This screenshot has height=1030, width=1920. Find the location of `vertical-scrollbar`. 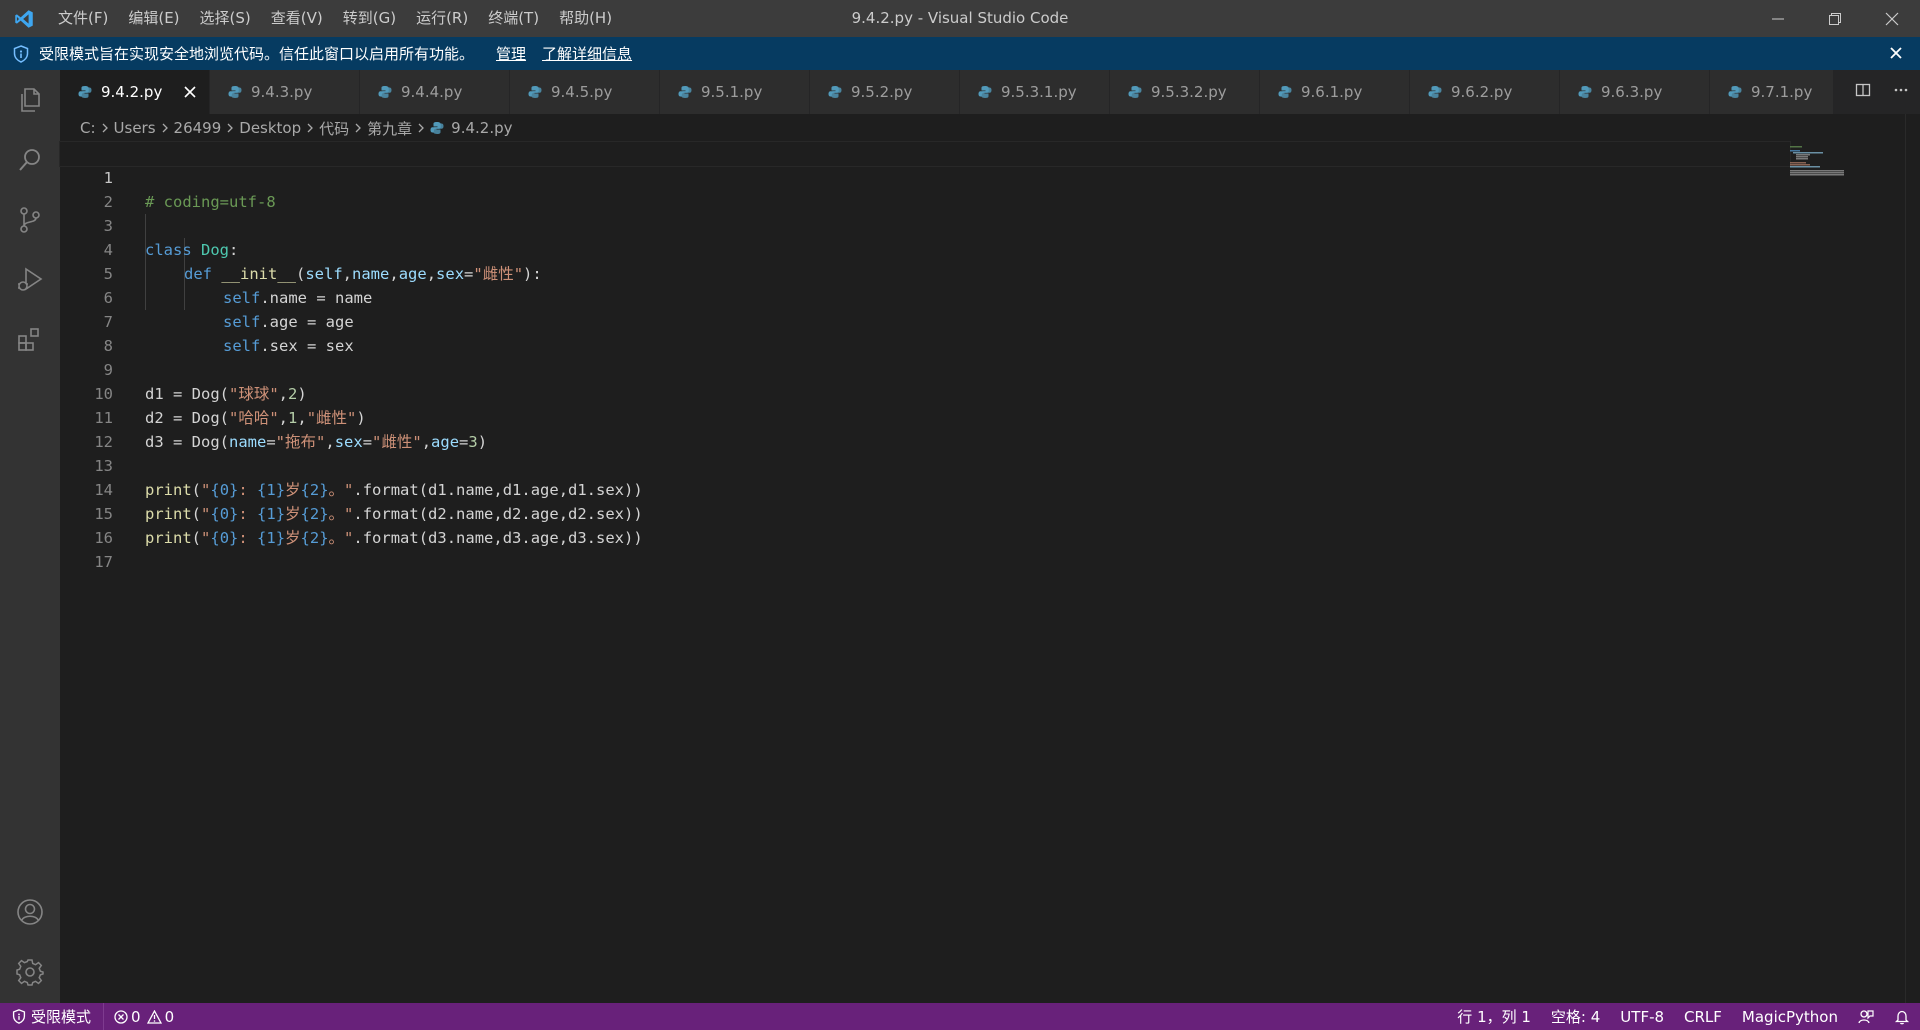

vertical-scrollbar is located at coordinates (1912, 558).